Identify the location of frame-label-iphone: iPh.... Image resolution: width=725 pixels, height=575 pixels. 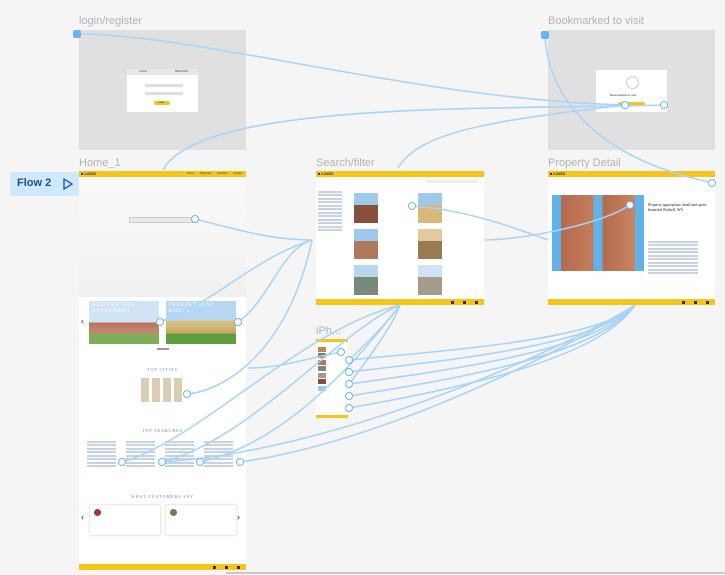
(328, 331).